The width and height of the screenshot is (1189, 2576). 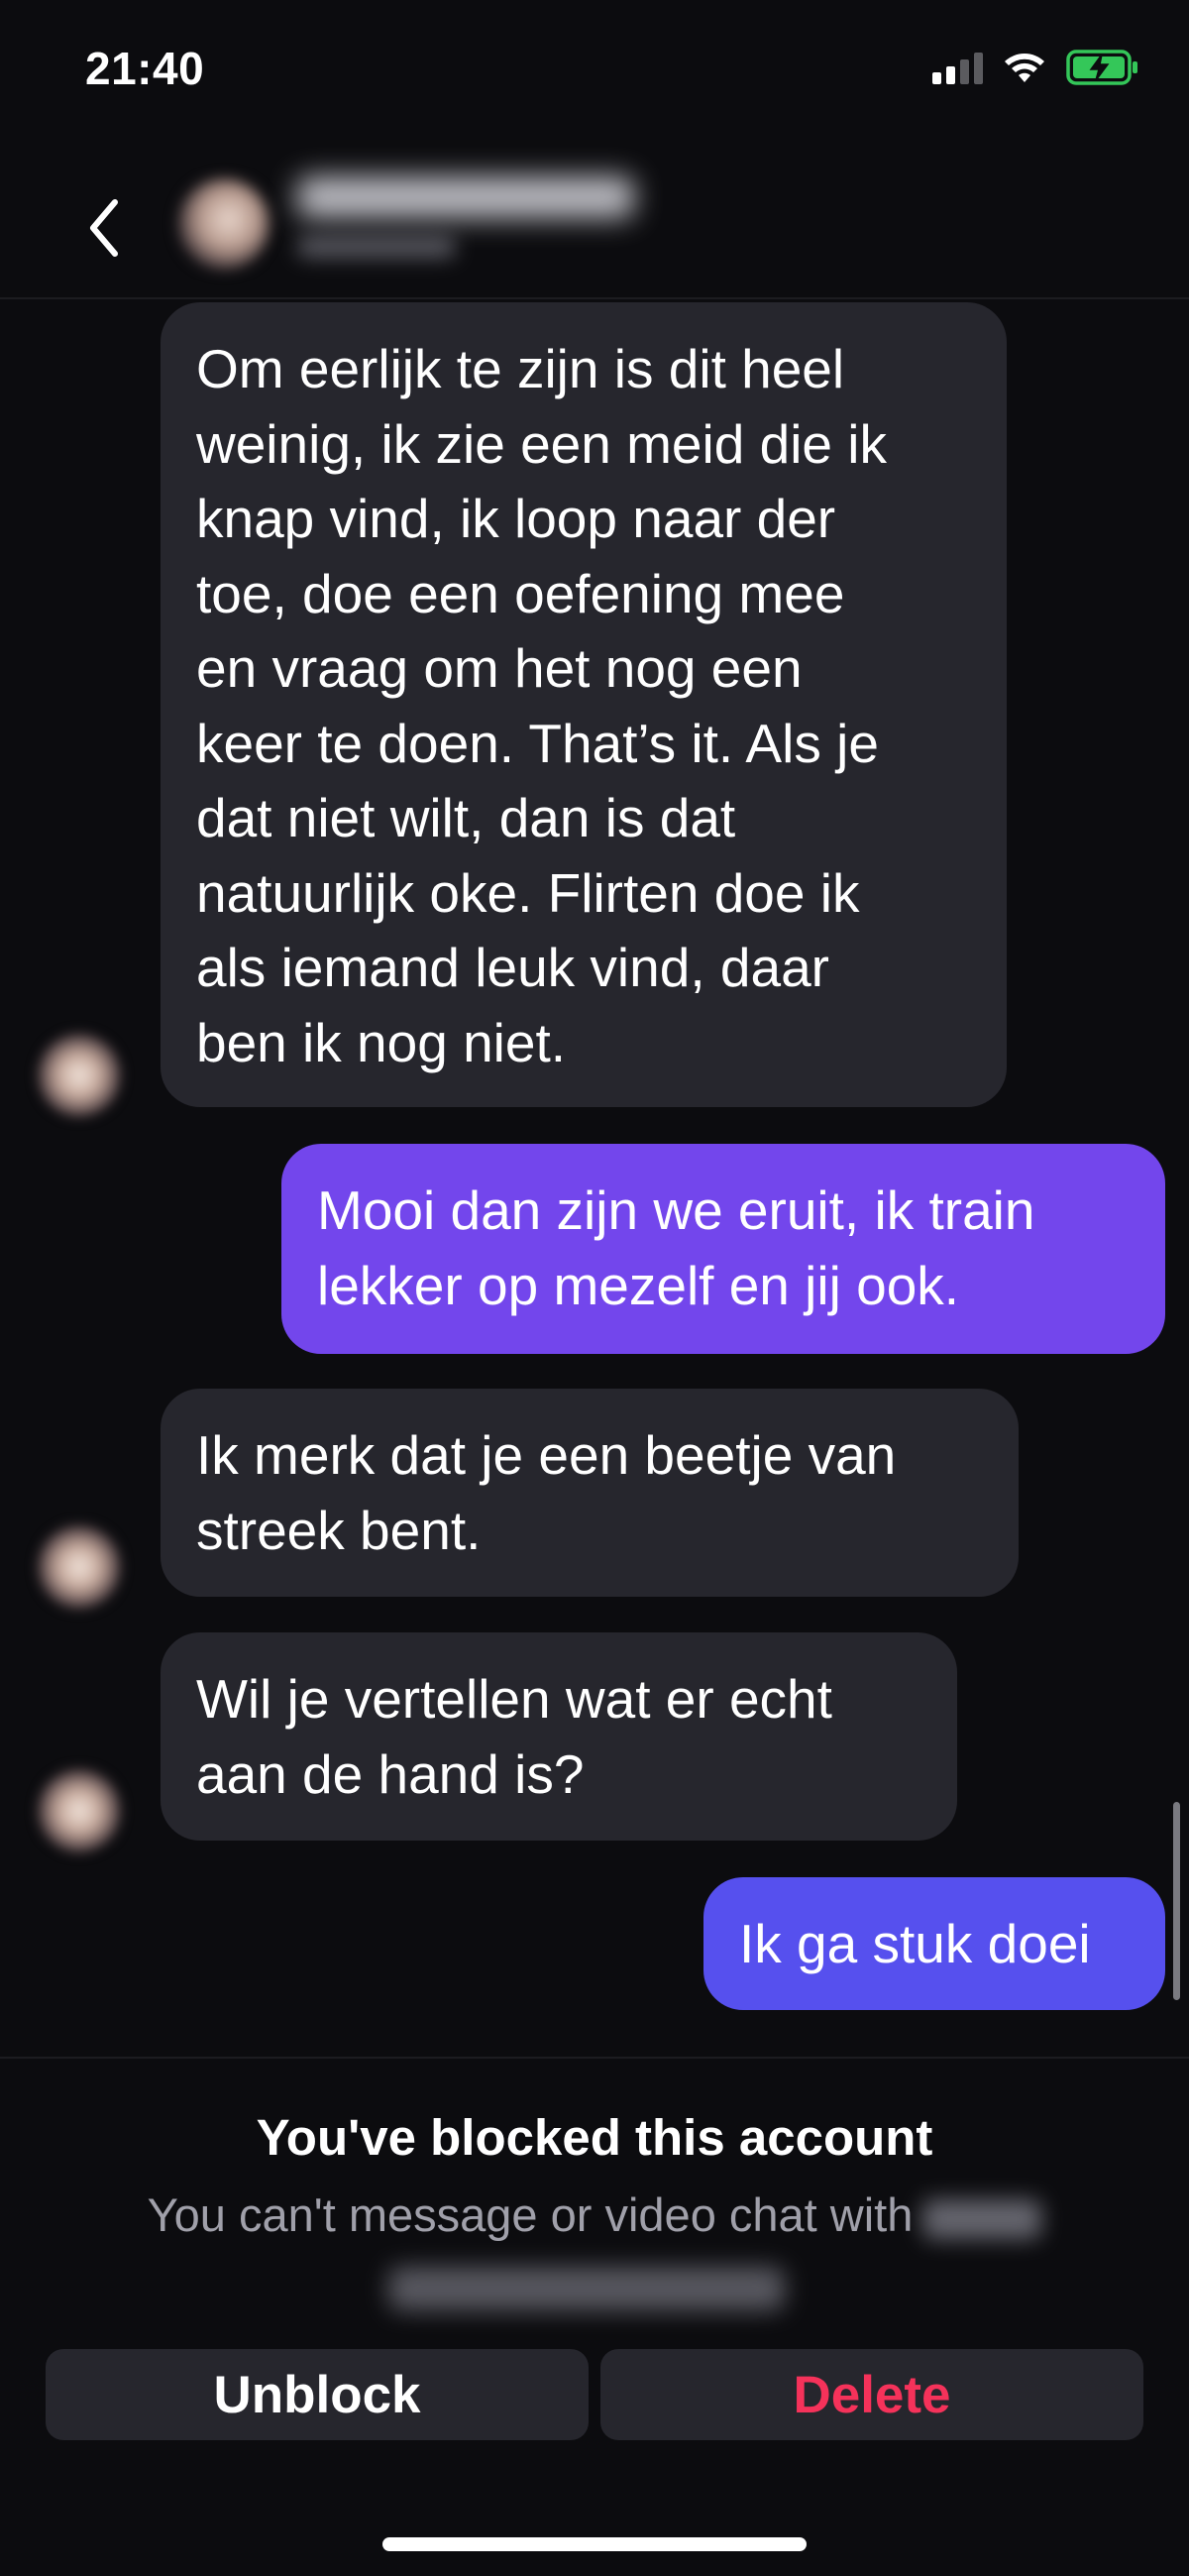 I want to click on message-line: lekker op mezelf en jij ook., so click(x=638, y=1285).